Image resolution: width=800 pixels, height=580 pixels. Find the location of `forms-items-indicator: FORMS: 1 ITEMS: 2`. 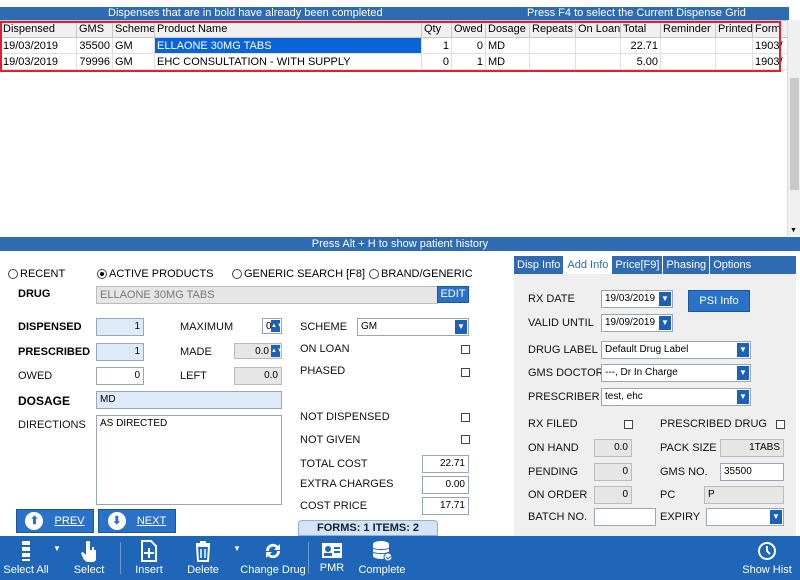

forms-items-indicator: FORMS: 1 ITEMS: 2 is located at coordinates (368, 528).